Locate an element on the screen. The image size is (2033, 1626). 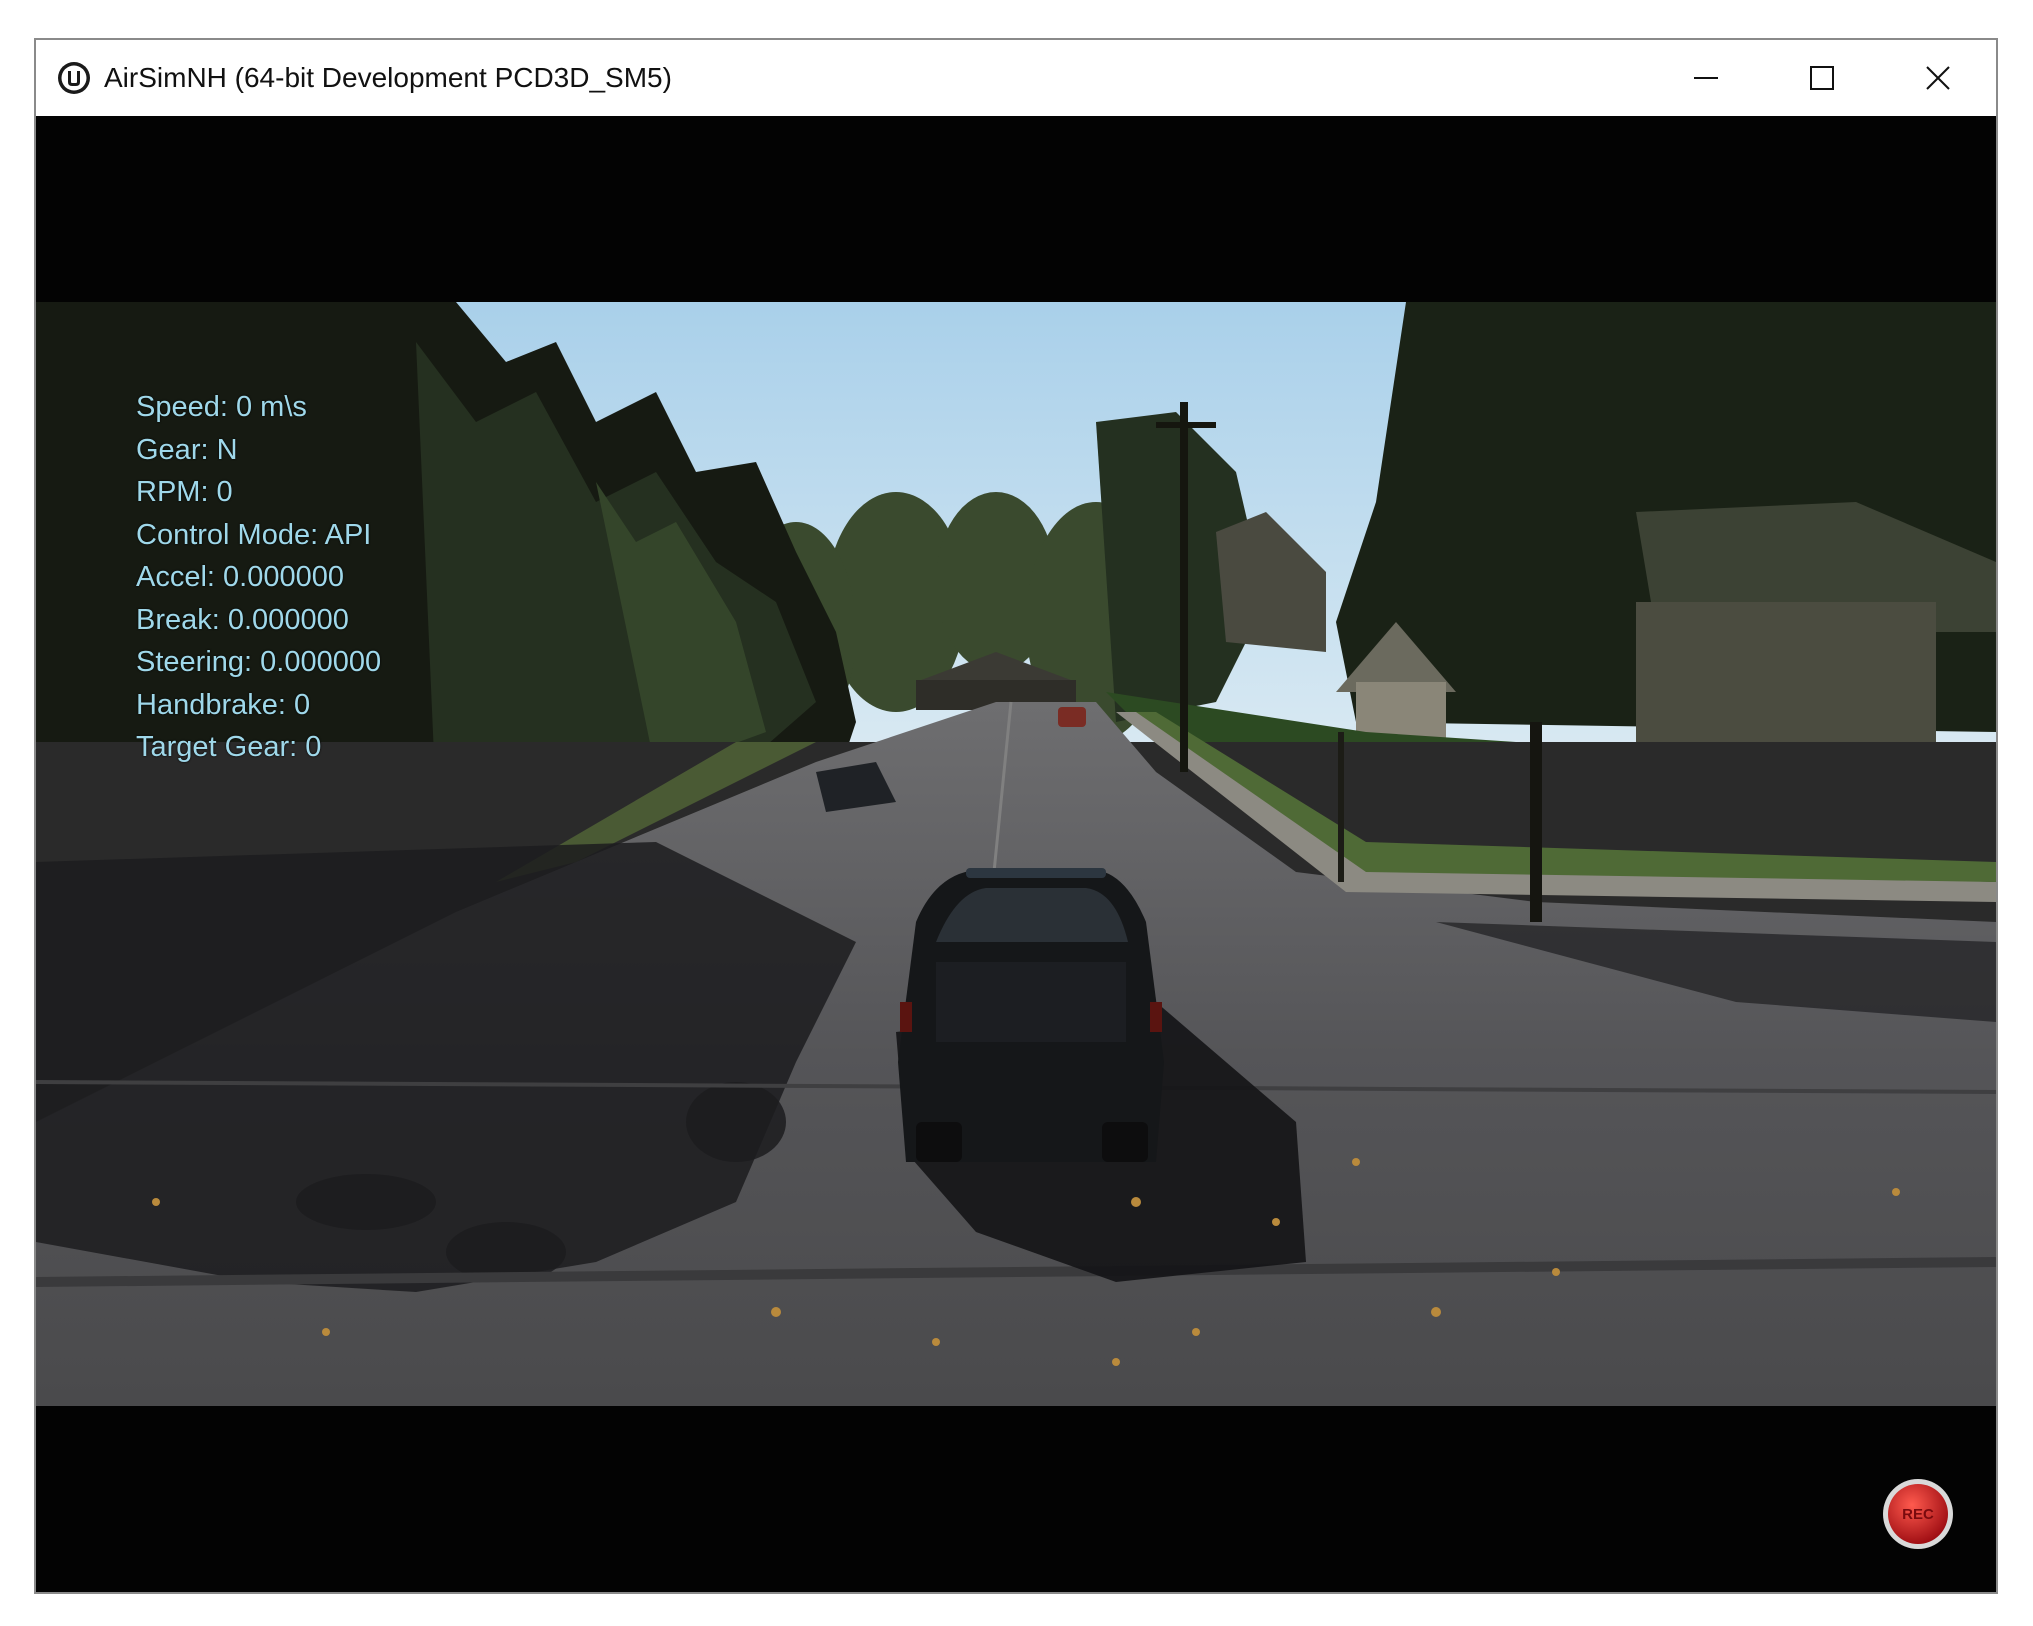
close-button is located at coordinates (1938, 78).